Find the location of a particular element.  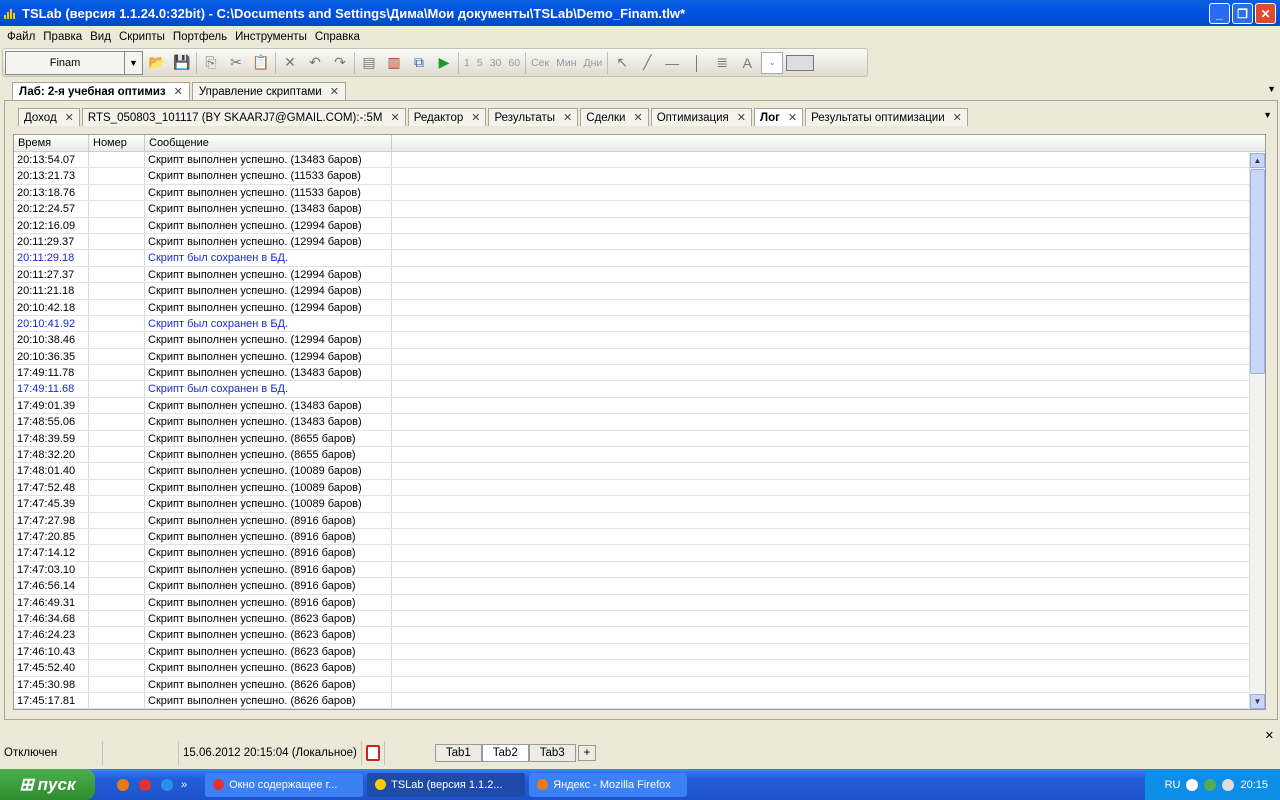

lab-tab: Доход ✕ is located at coordinates (49, 117).